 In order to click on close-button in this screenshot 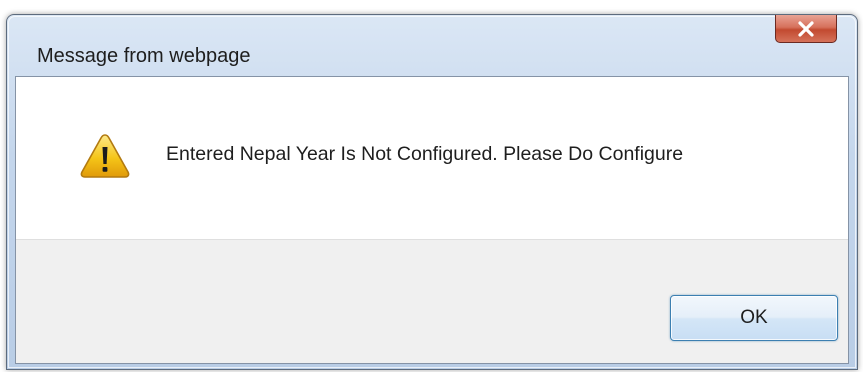, I will do `click(806, 29)`.